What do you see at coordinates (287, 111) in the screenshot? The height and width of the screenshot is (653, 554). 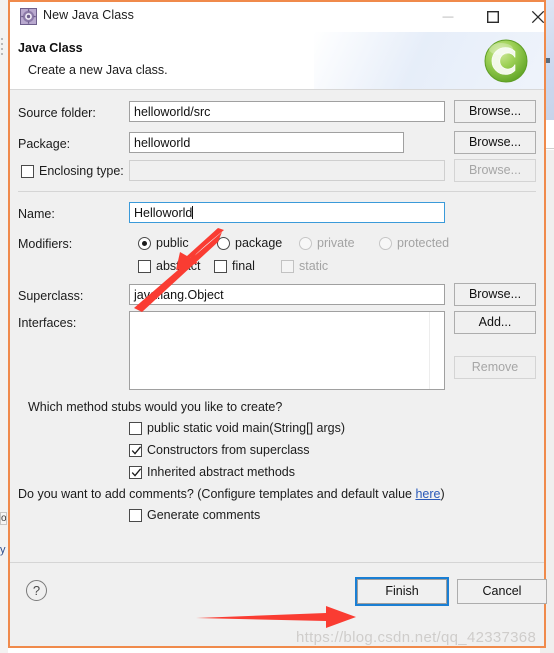 I see `source-folder-input: helloworld/src` at bounding box center [287, 111].